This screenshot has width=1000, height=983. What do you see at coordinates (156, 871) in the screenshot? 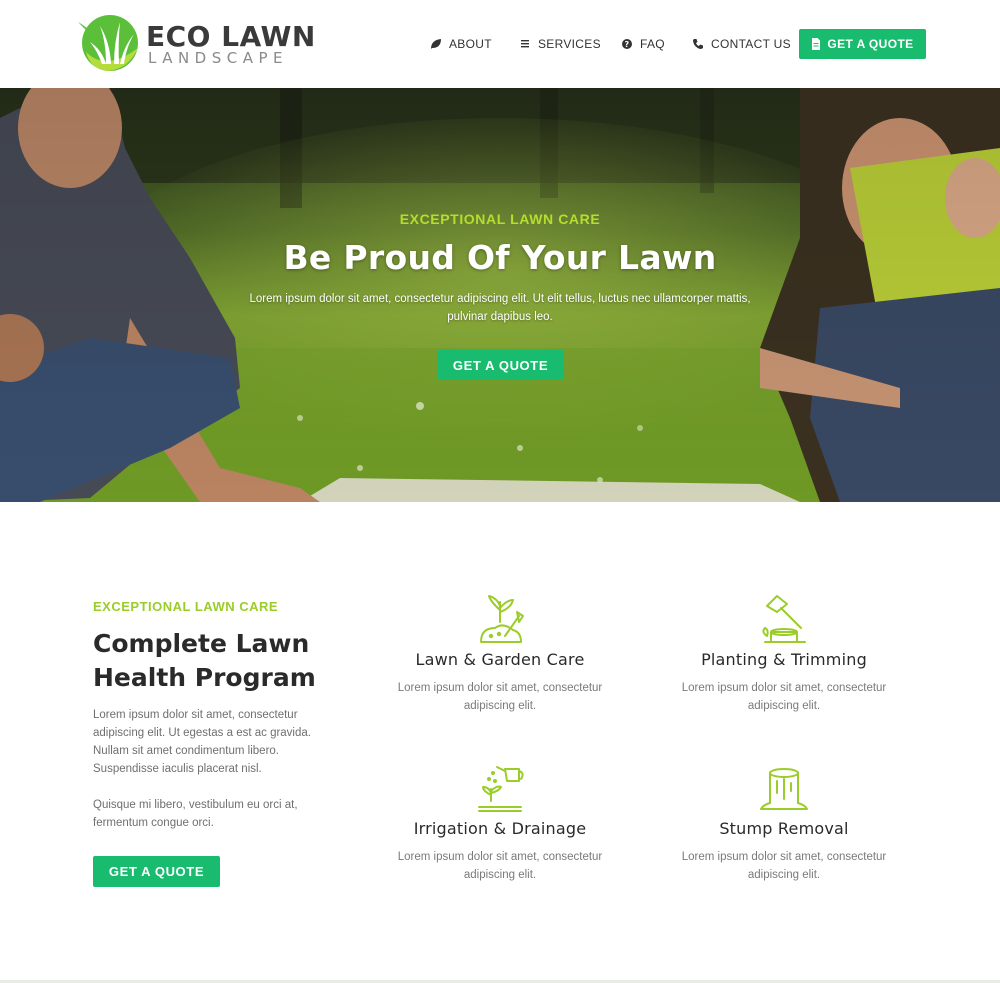
I see `services-get-quote-button: GET A QUOTE` at bounding box center [156, 871].